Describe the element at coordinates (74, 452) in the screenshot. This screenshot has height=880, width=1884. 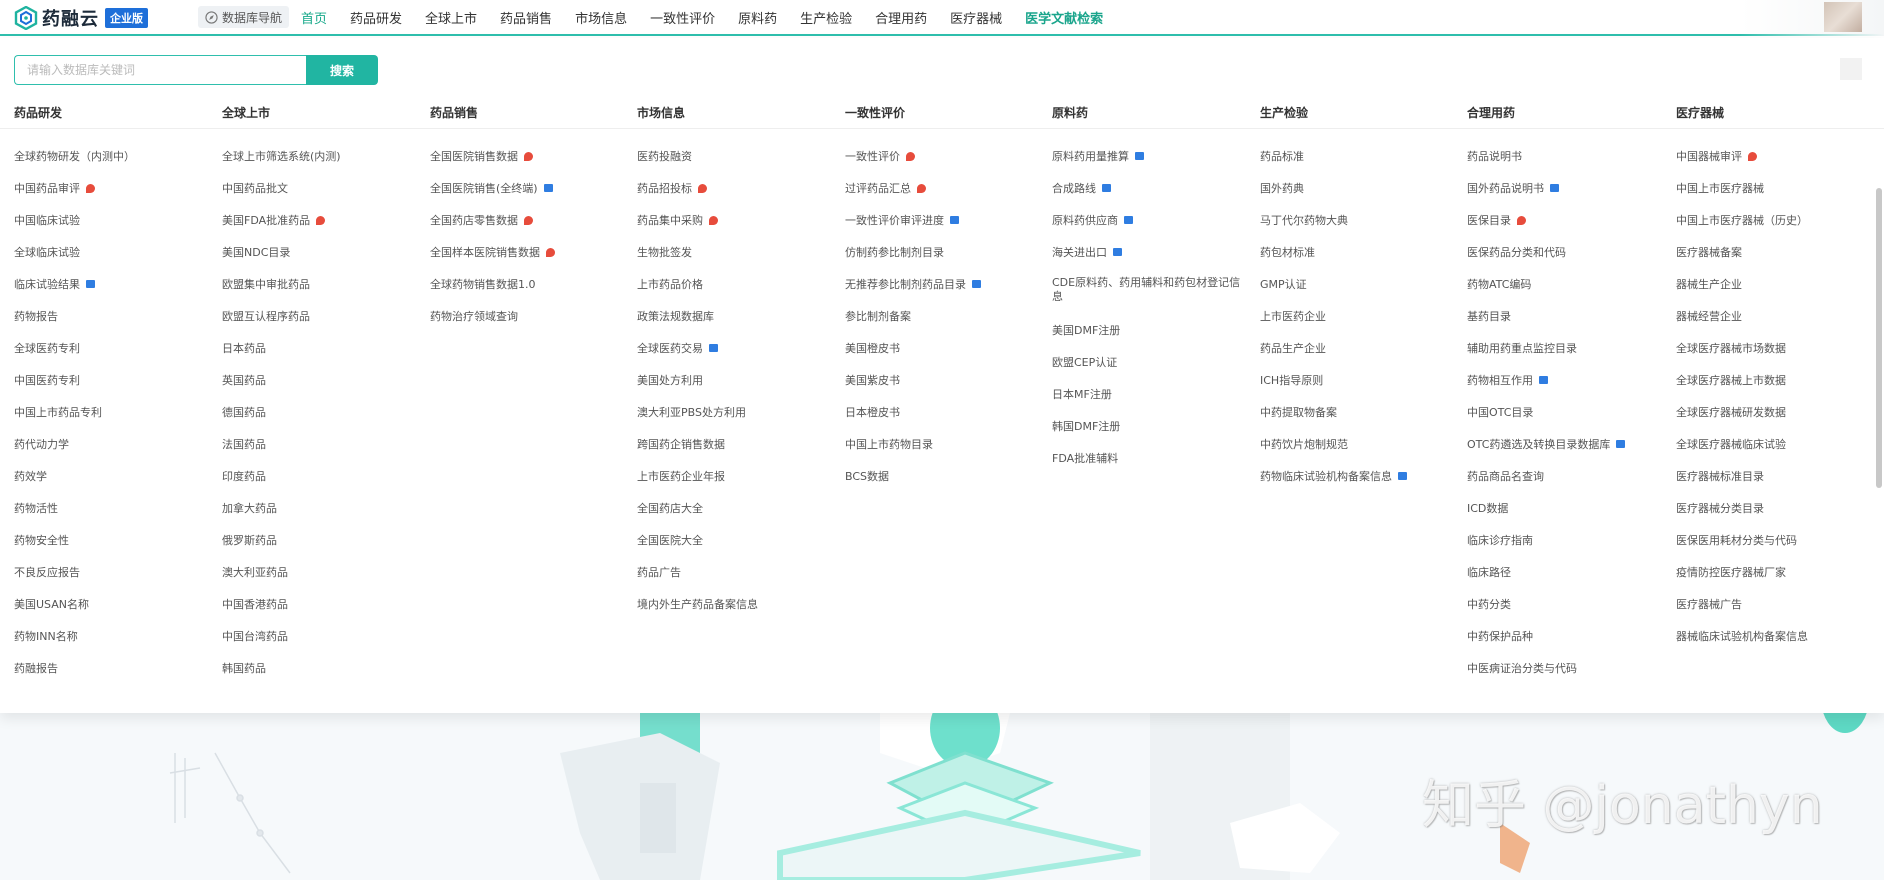
I see `database-link: 药代动力学` at that location.